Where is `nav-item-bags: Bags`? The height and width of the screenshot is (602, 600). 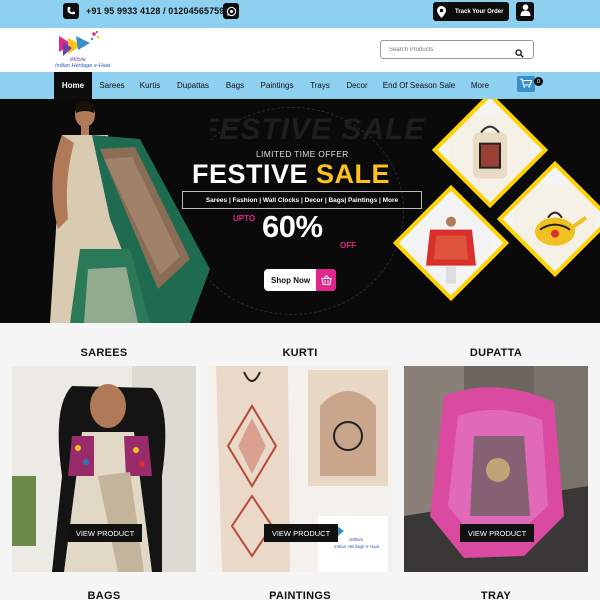
nav-item-bags: Bags is located at coordinates (235, 85).